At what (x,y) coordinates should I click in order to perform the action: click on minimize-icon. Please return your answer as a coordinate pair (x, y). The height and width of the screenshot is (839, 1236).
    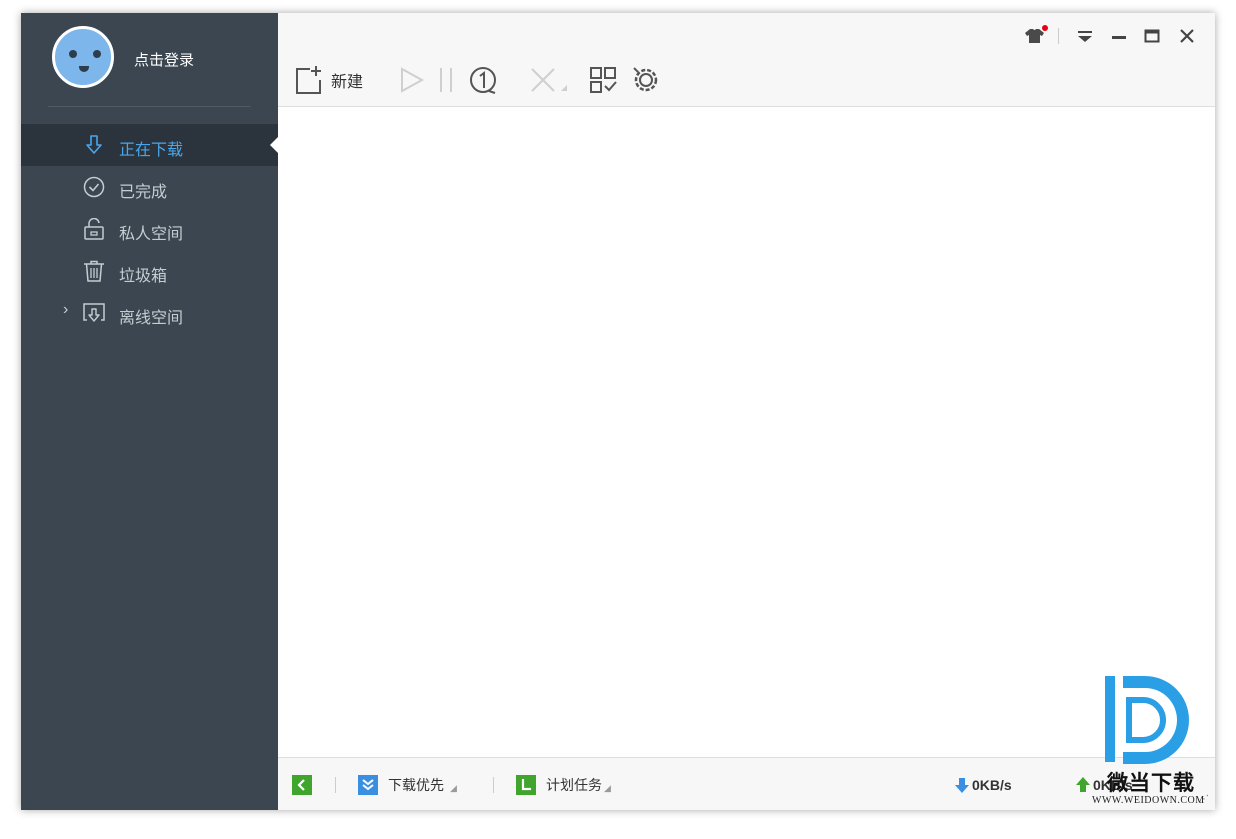
    Looking at the image, I should click on (1119, 37).